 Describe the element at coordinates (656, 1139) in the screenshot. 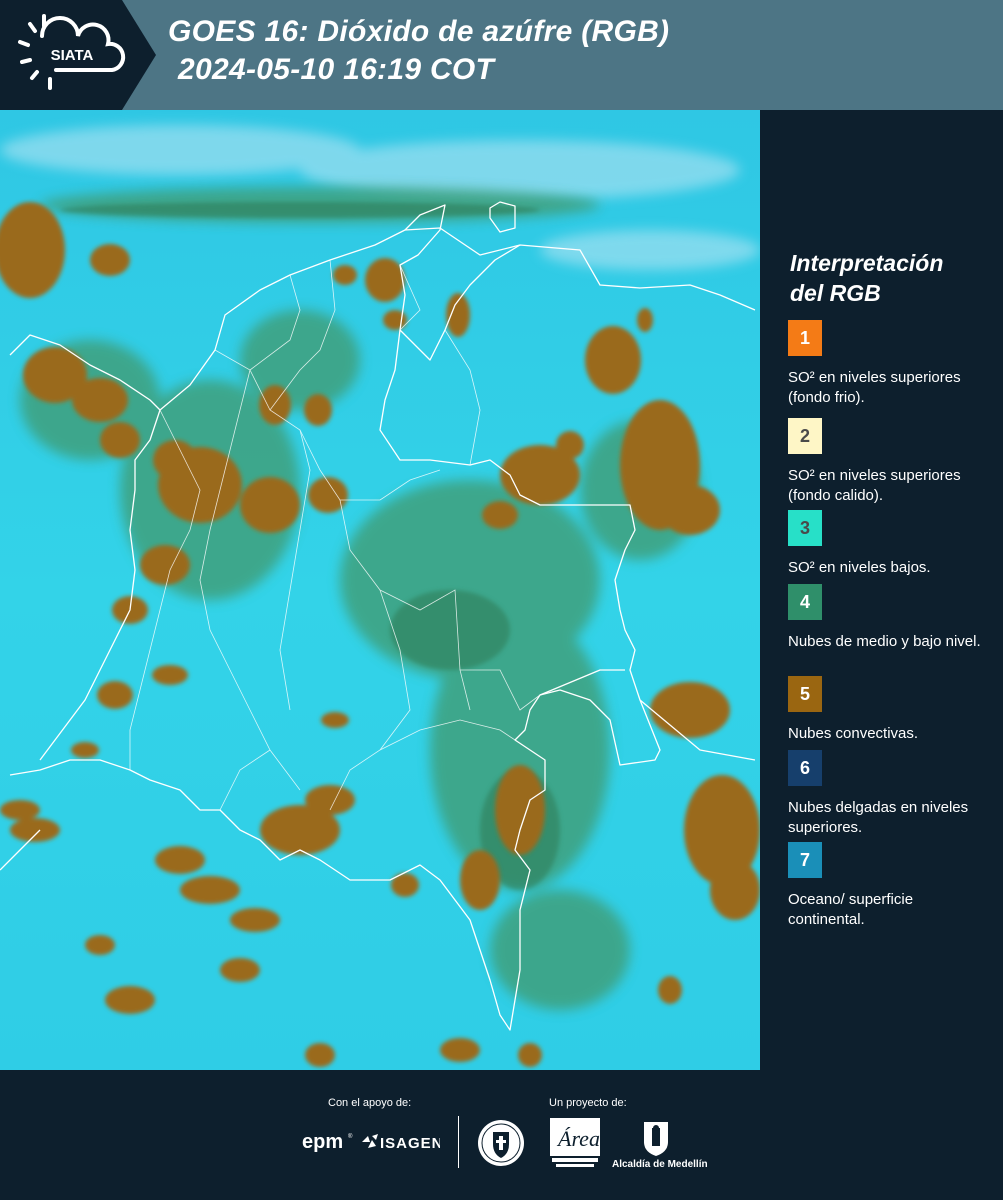

I see `alcaldia-logo` at that location.